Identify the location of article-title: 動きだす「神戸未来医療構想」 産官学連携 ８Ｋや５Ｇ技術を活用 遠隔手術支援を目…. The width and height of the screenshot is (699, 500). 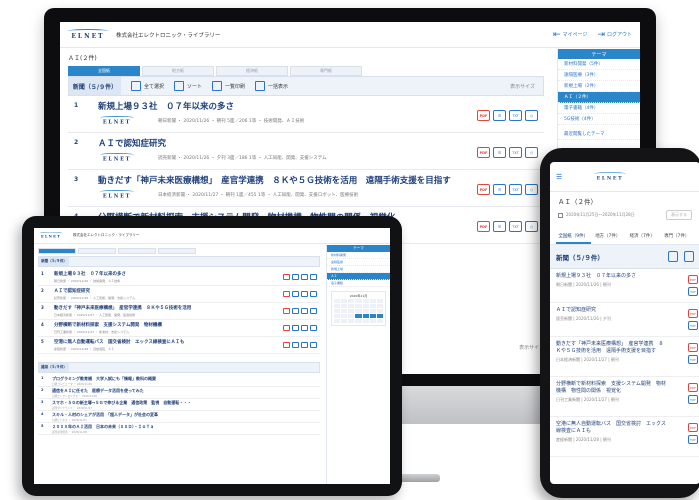
(274, 180).